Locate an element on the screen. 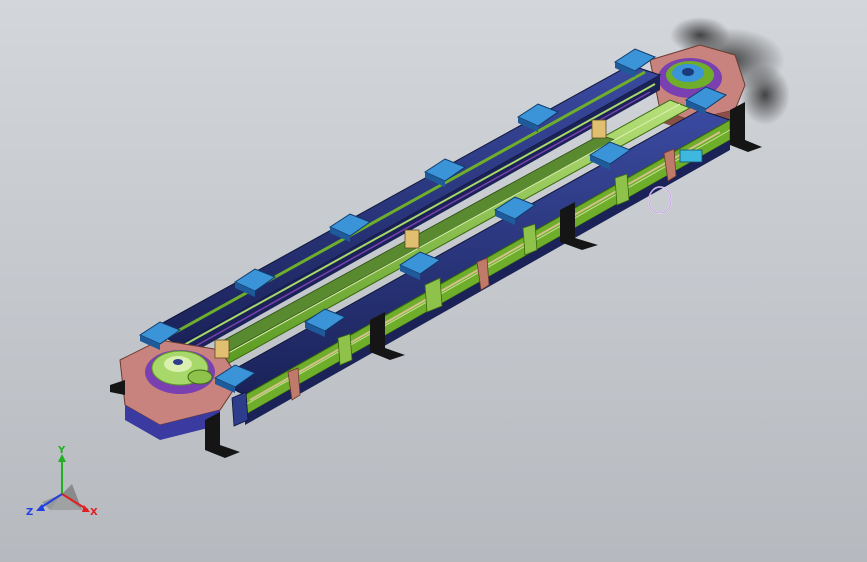 This screenshot has width=867, height=562. x-axis-label: X is located at coordinates (94, 512).